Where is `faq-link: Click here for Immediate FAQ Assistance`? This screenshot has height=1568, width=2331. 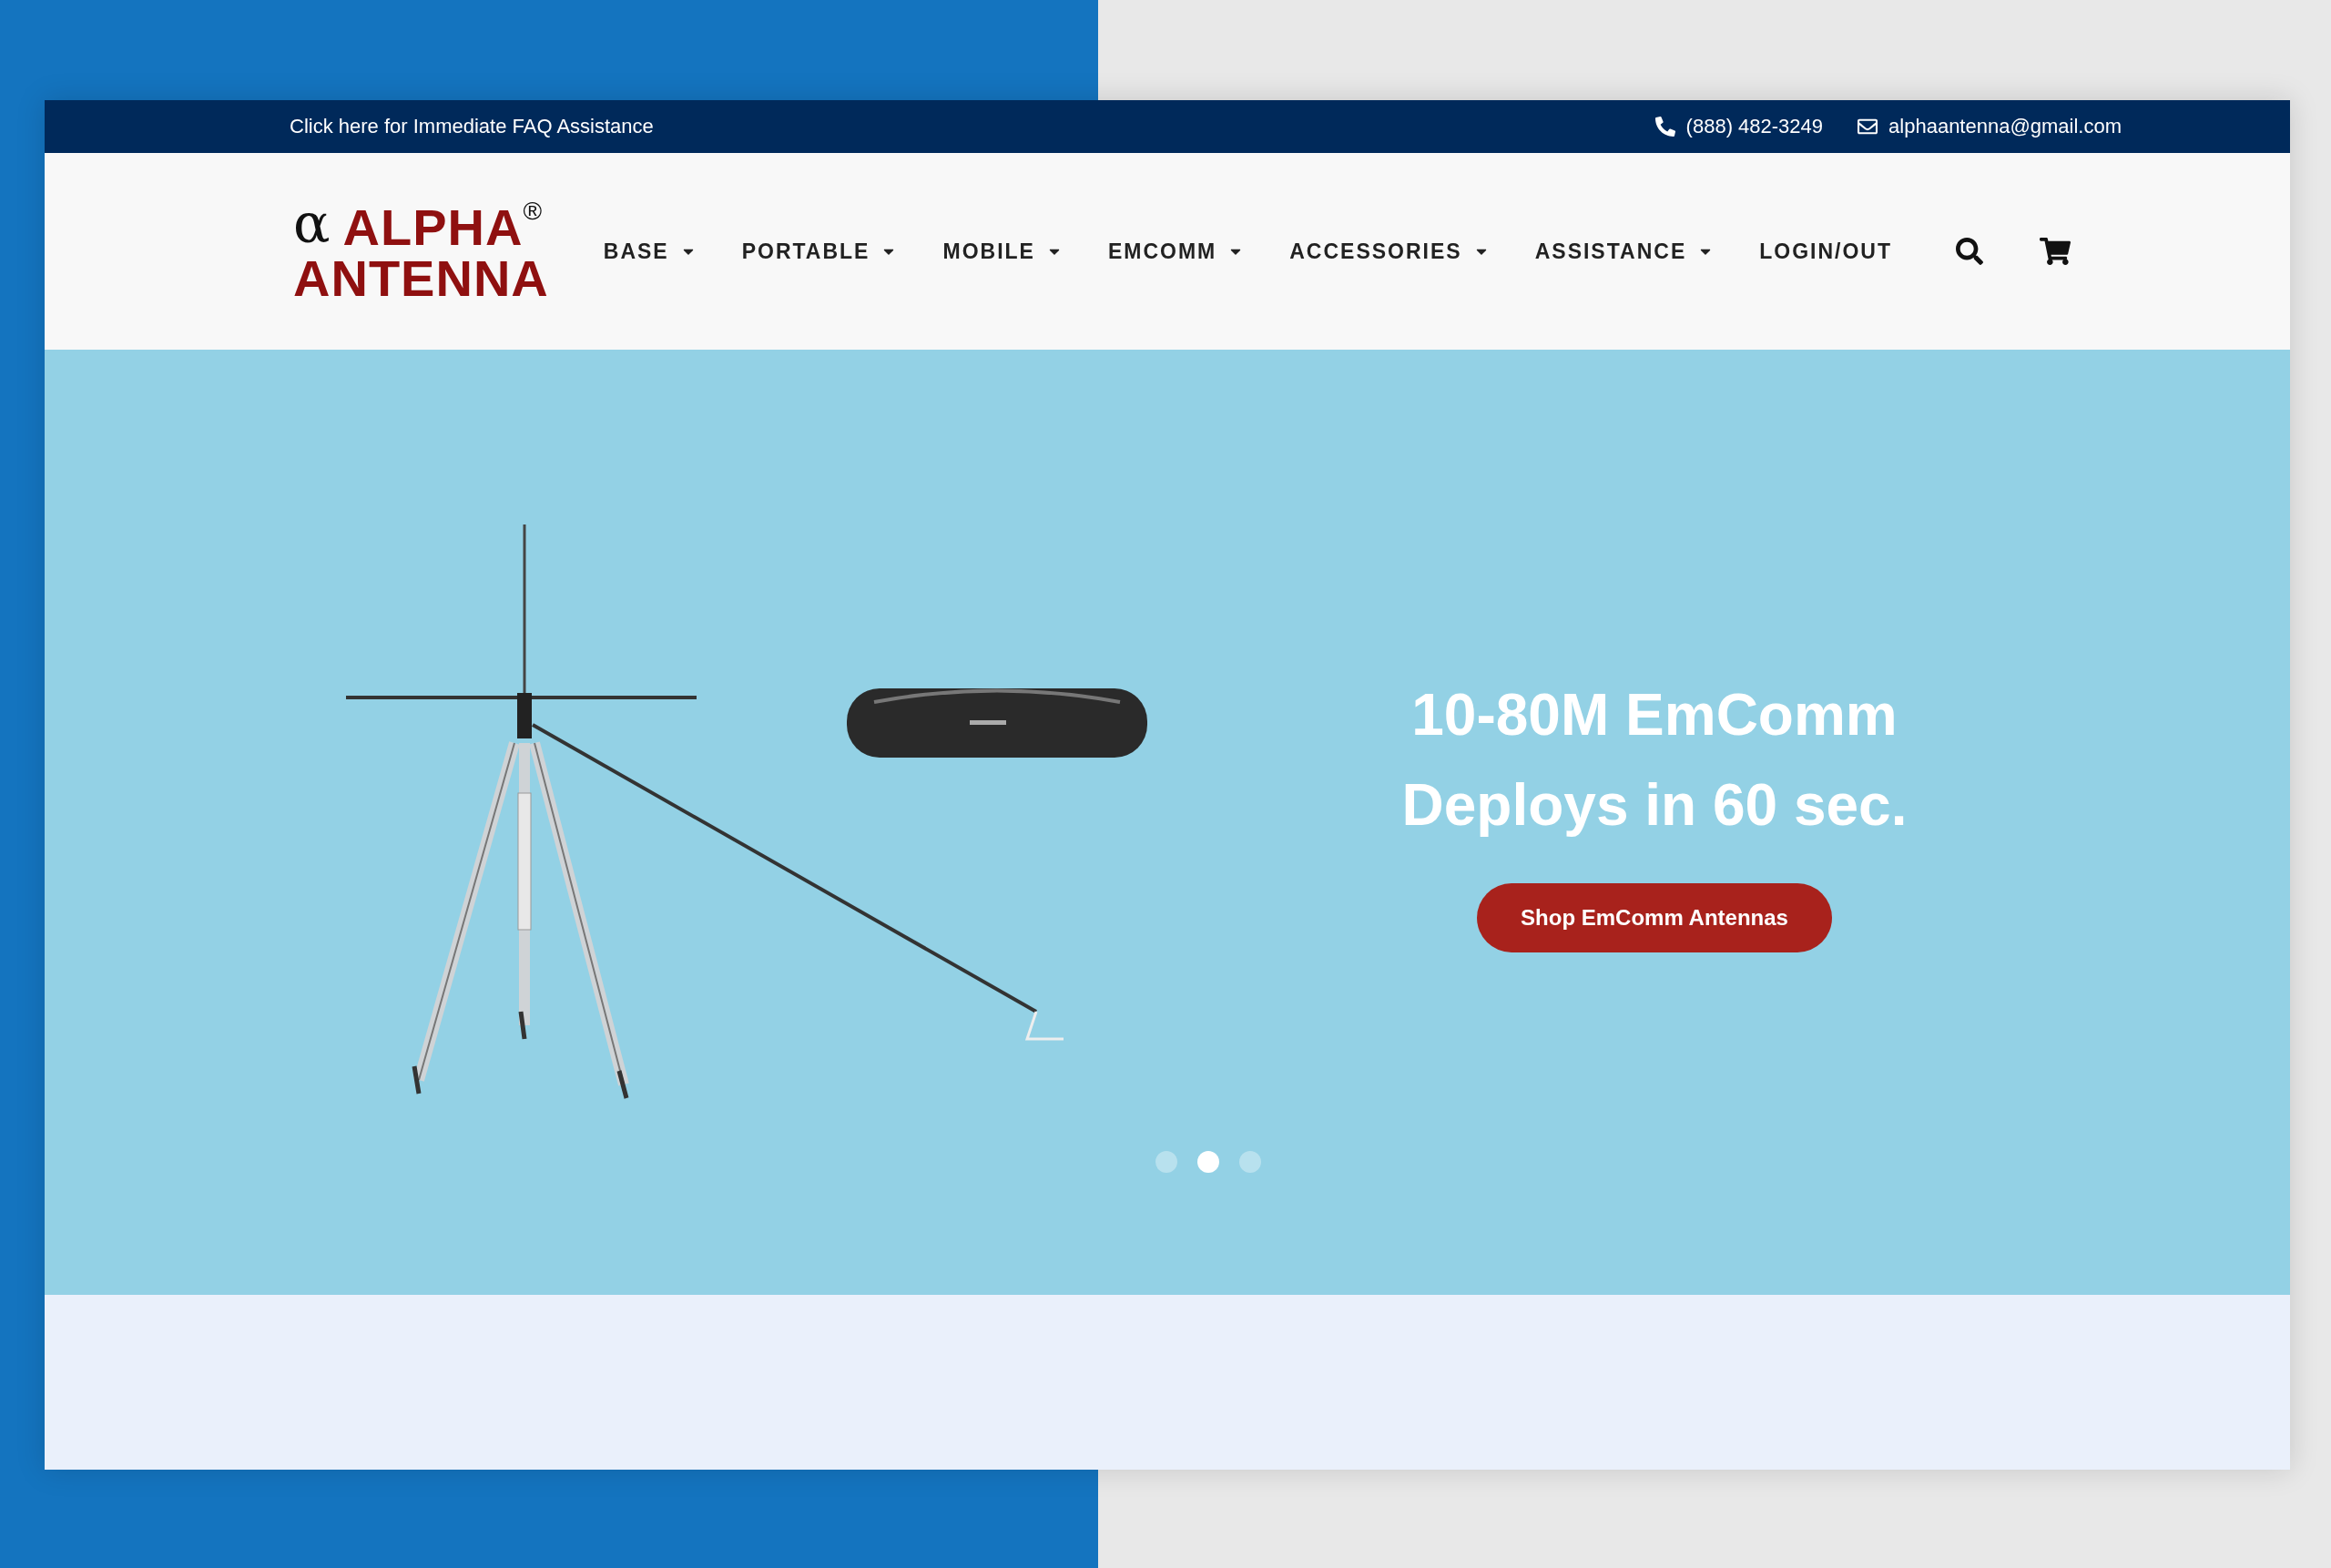 faq-link: Click here for Immediate FAQ Assistance is located at coordinates (472, 127).